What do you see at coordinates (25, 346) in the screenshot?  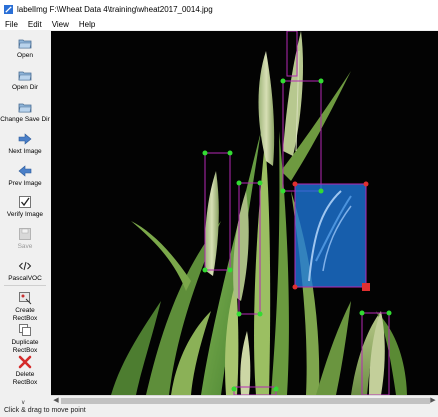 I see `duplicate-rectbox-label: Duplicate RectBox` at bounding box center [25, 346].